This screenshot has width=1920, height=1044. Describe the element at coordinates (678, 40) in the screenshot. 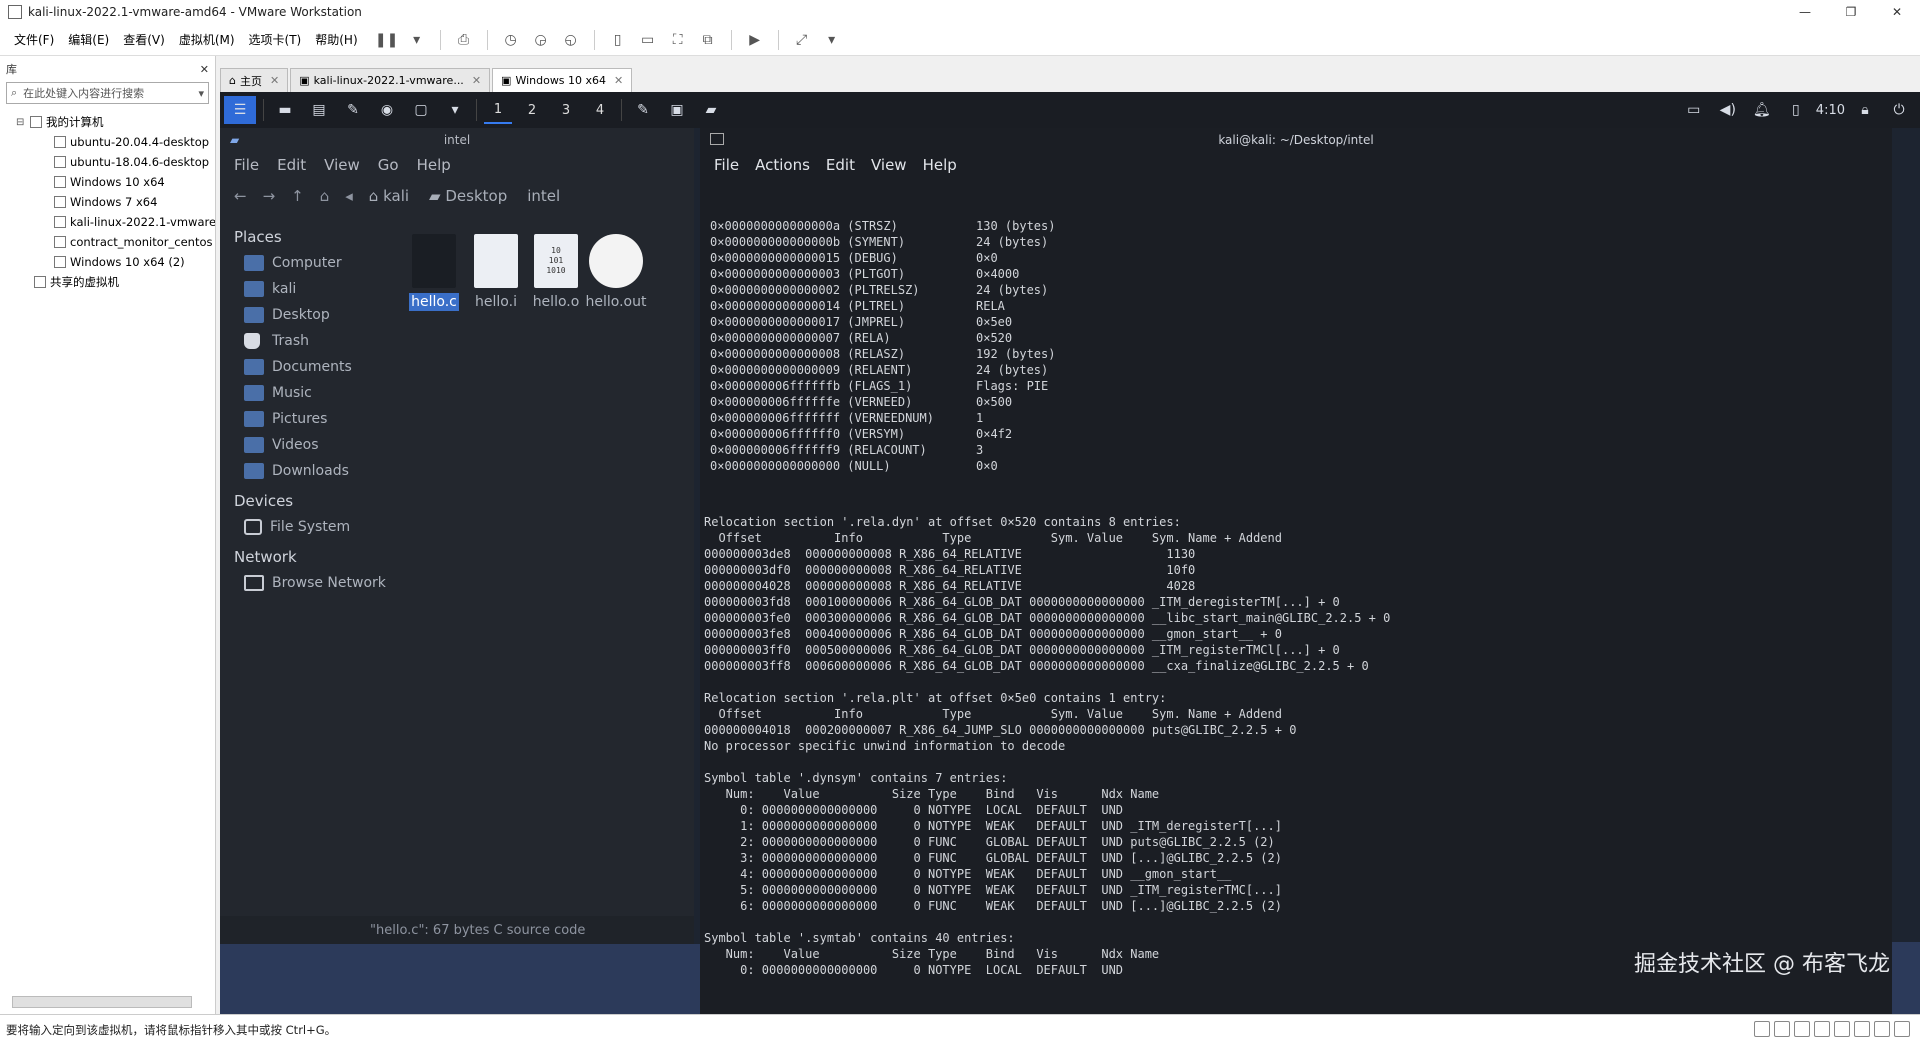

I see `fullscreen-icon: ⛶` at that location.